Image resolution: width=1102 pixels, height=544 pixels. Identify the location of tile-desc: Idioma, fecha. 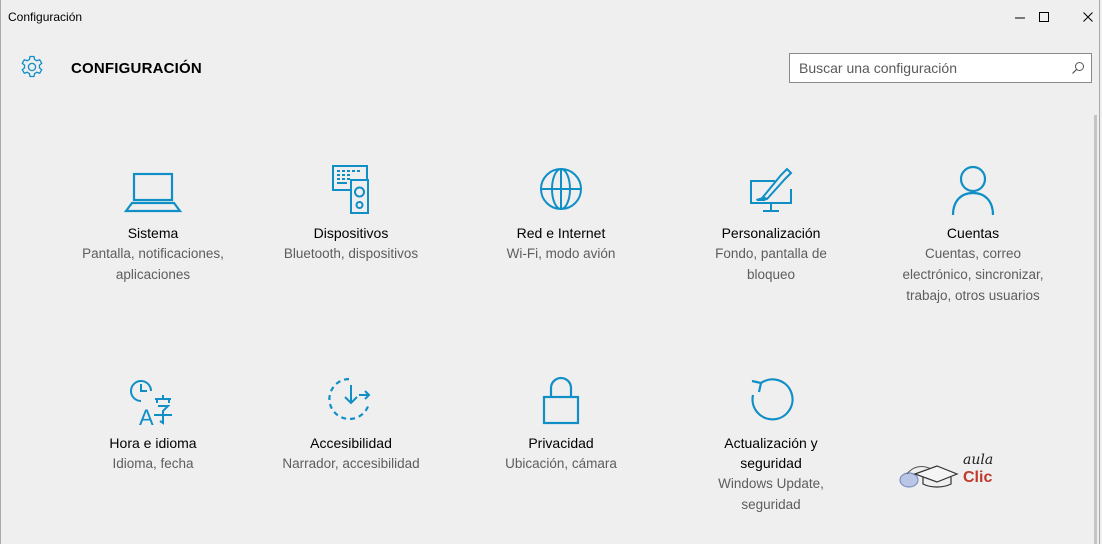
(153, 463).